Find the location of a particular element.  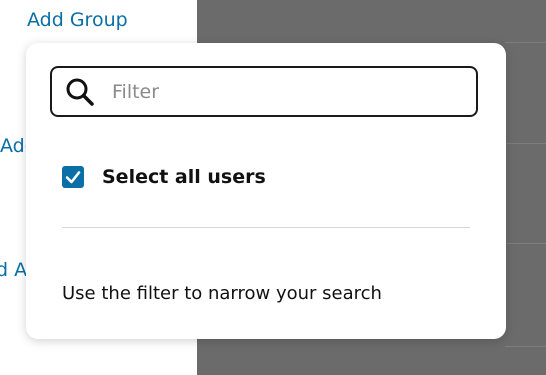

add-link-partial: d A is located at coordinates (13, 270).